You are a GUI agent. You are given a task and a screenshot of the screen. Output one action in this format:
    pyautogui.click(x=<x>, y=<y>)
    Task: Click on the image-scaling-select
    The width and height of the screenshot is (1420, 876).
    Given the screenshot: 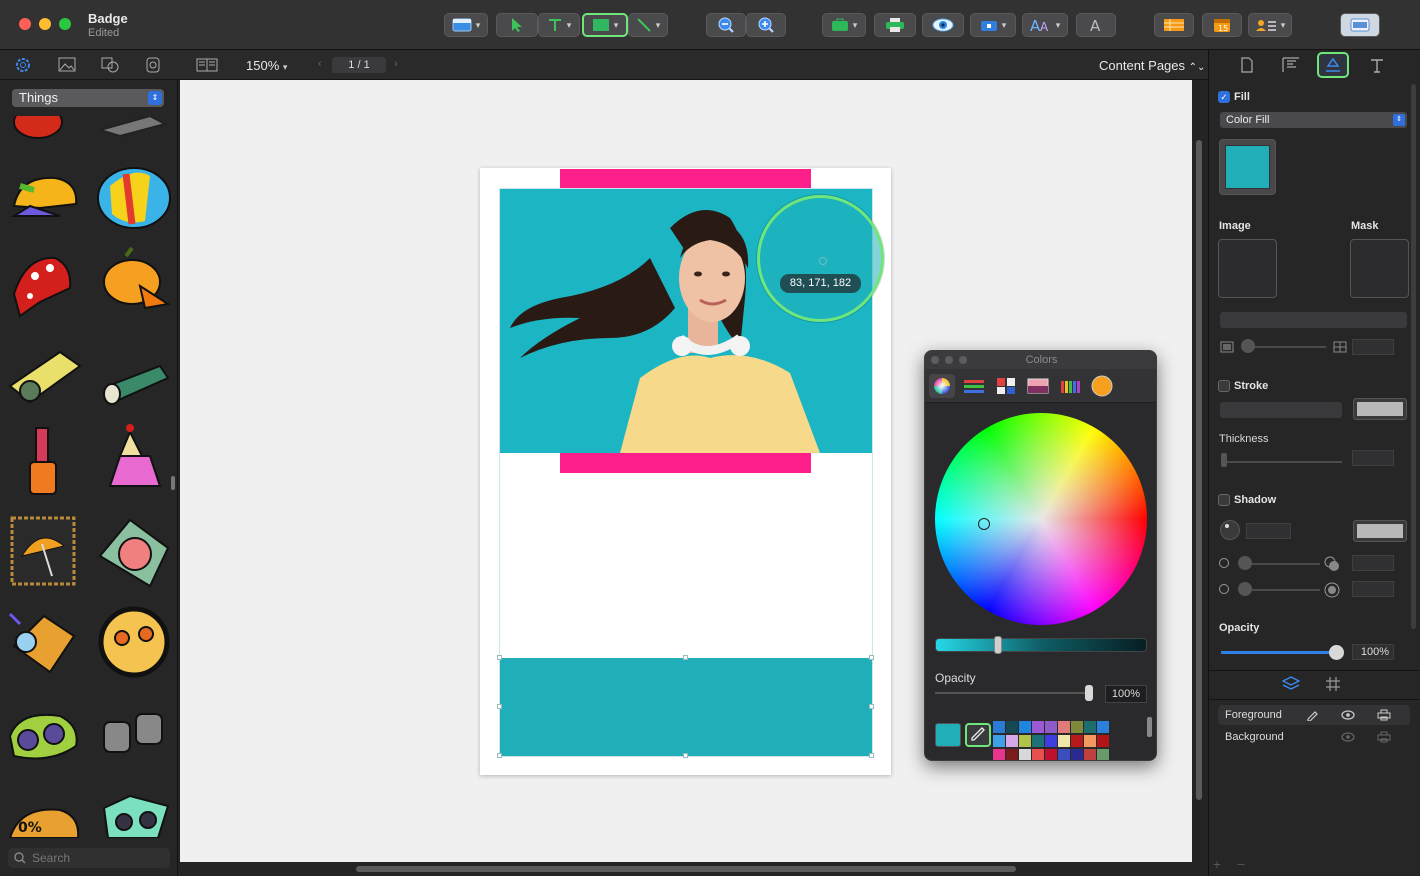 What is the action you would take?
    pyautogui.click(x=1313, y=320)
    